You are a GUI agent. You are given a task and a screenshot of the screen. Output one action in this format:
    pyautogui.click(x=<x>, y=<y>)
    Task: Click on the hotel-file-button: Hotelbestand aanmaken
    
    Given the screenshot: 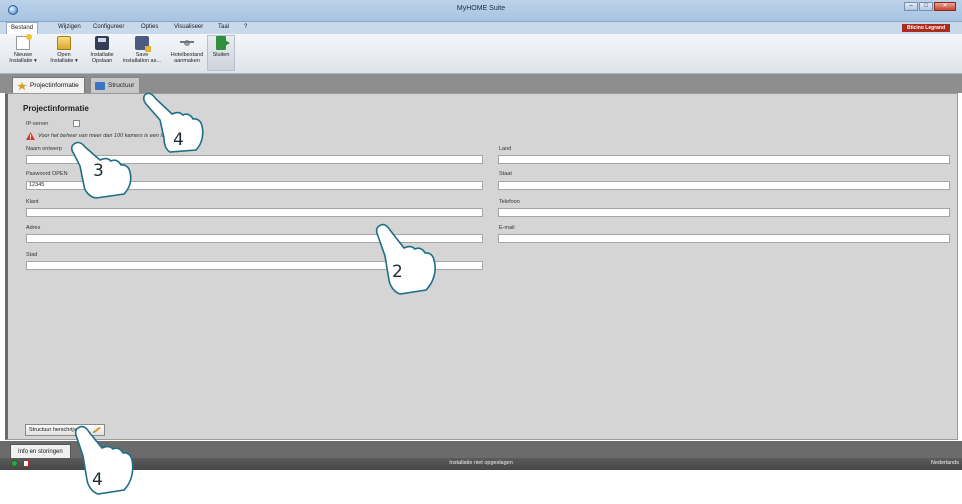 What is the action you would take?
    pyautogui.click(x=187, y=50)
    